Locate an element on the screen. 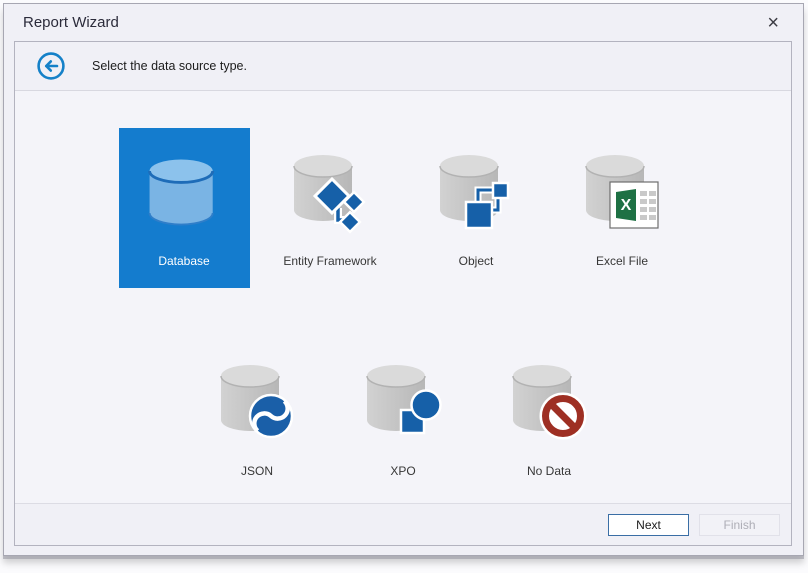  back-button is located at coordinates (51, 66).